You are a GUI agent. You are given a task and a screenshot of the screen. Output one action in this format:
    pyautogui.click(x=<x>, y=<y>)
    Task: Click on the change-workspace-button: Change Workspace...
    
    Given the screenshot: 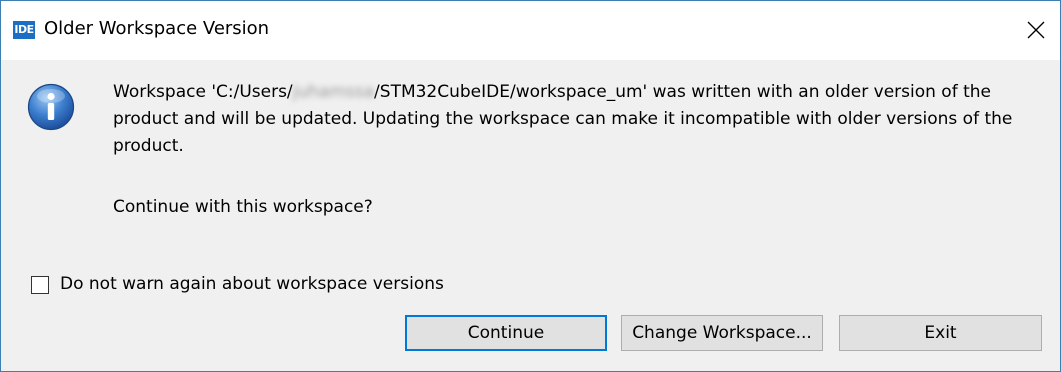 What is the action you would take?
    pyautogui.click(x=722, y=333)
    